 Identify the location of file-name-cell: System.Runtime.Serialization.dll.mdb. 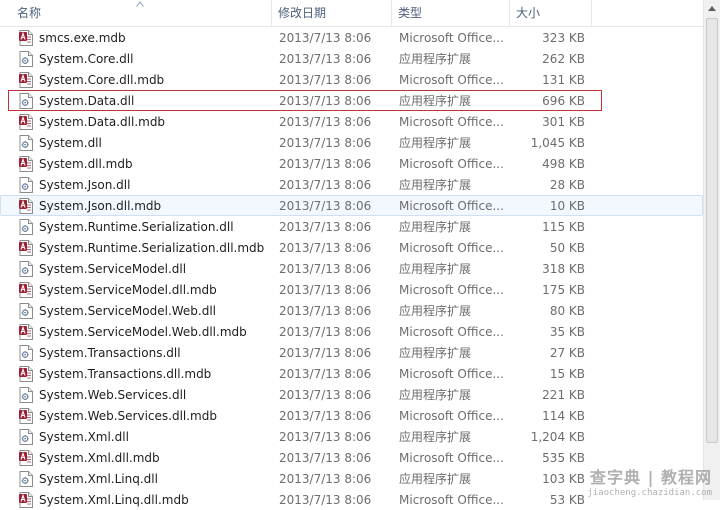
(145, 248).